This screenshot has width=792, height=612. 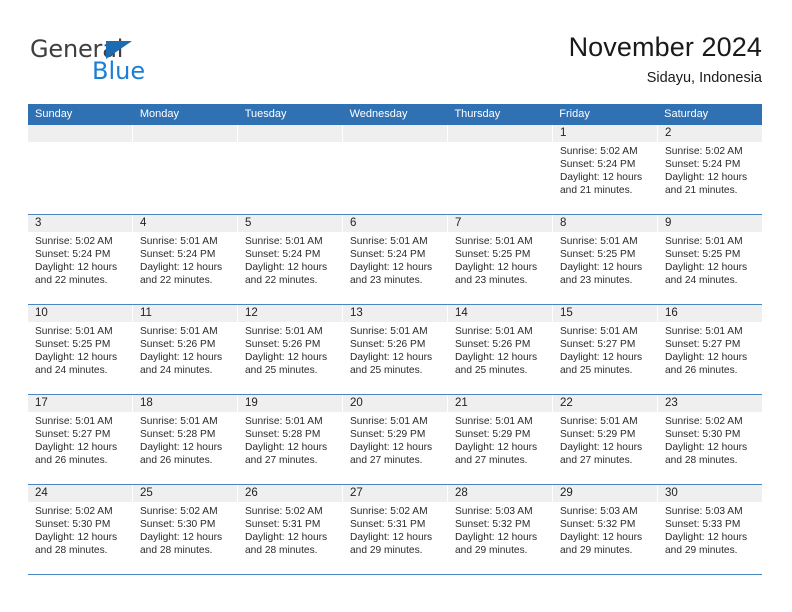 I want to click on day-number: 4, so click(x=143, y=223).